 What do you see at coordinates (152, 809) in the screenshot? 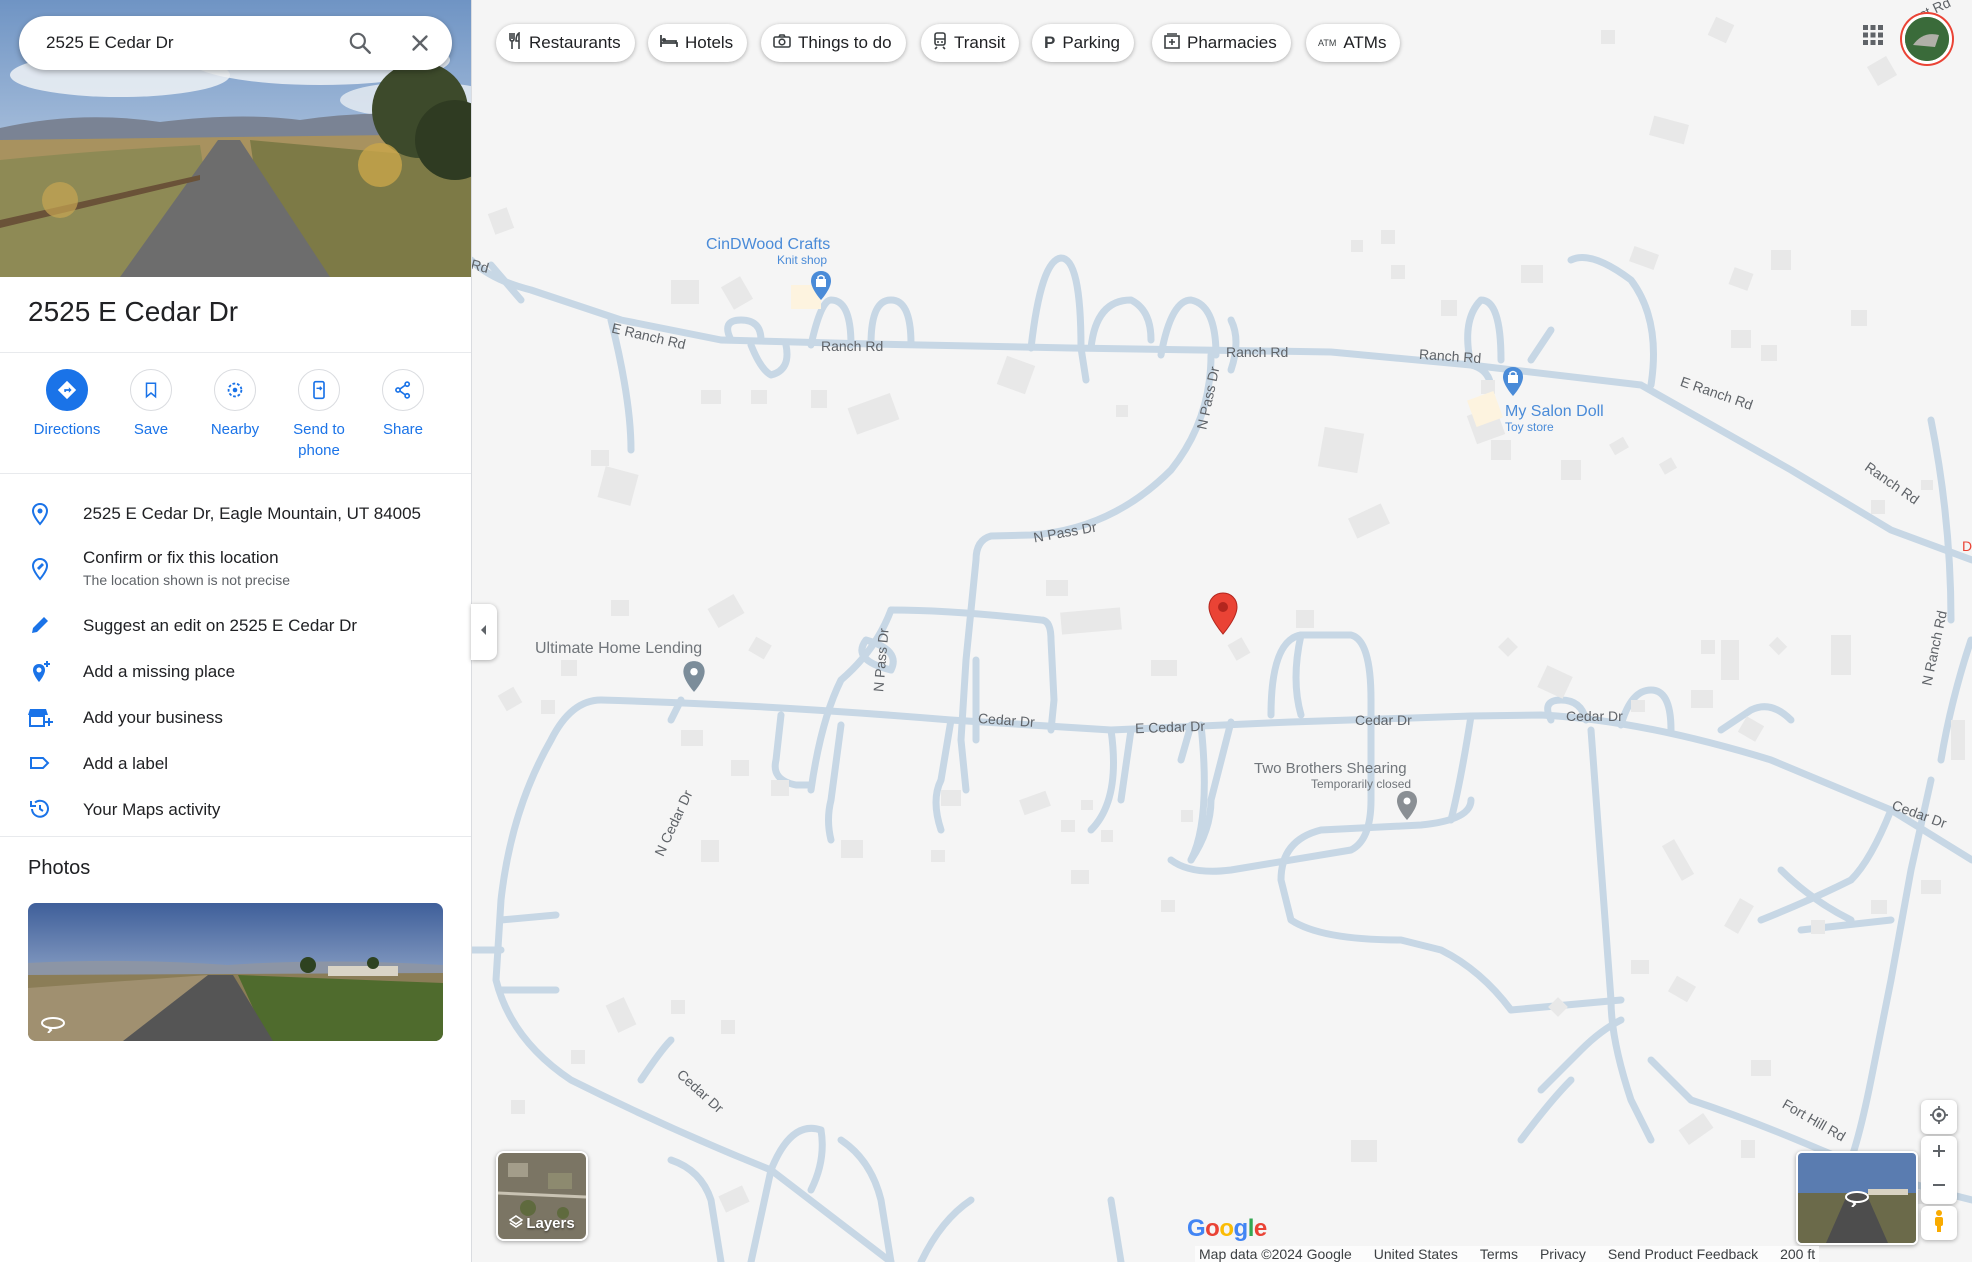
I see `maps-activity-text: Your Maps activity` at bounding box center [152, 809].